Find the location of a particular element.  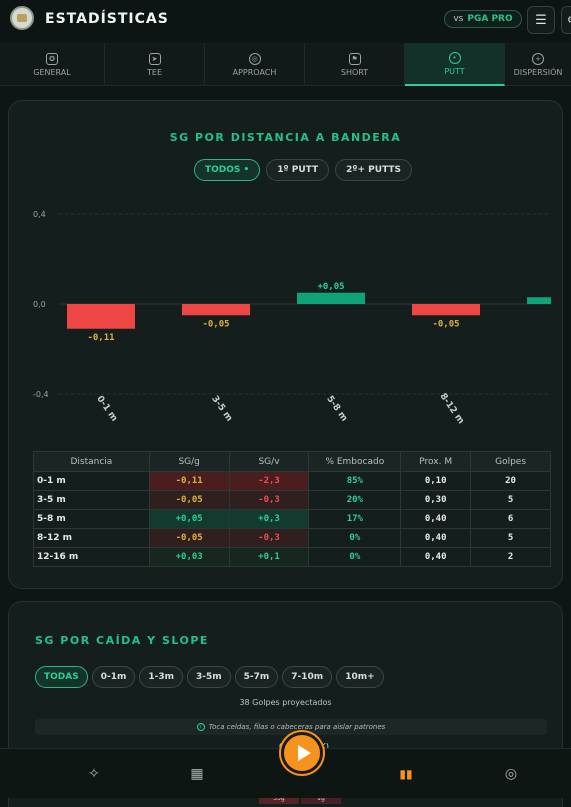

tab-putt: • PUTT is located at coordinates (455, 64).